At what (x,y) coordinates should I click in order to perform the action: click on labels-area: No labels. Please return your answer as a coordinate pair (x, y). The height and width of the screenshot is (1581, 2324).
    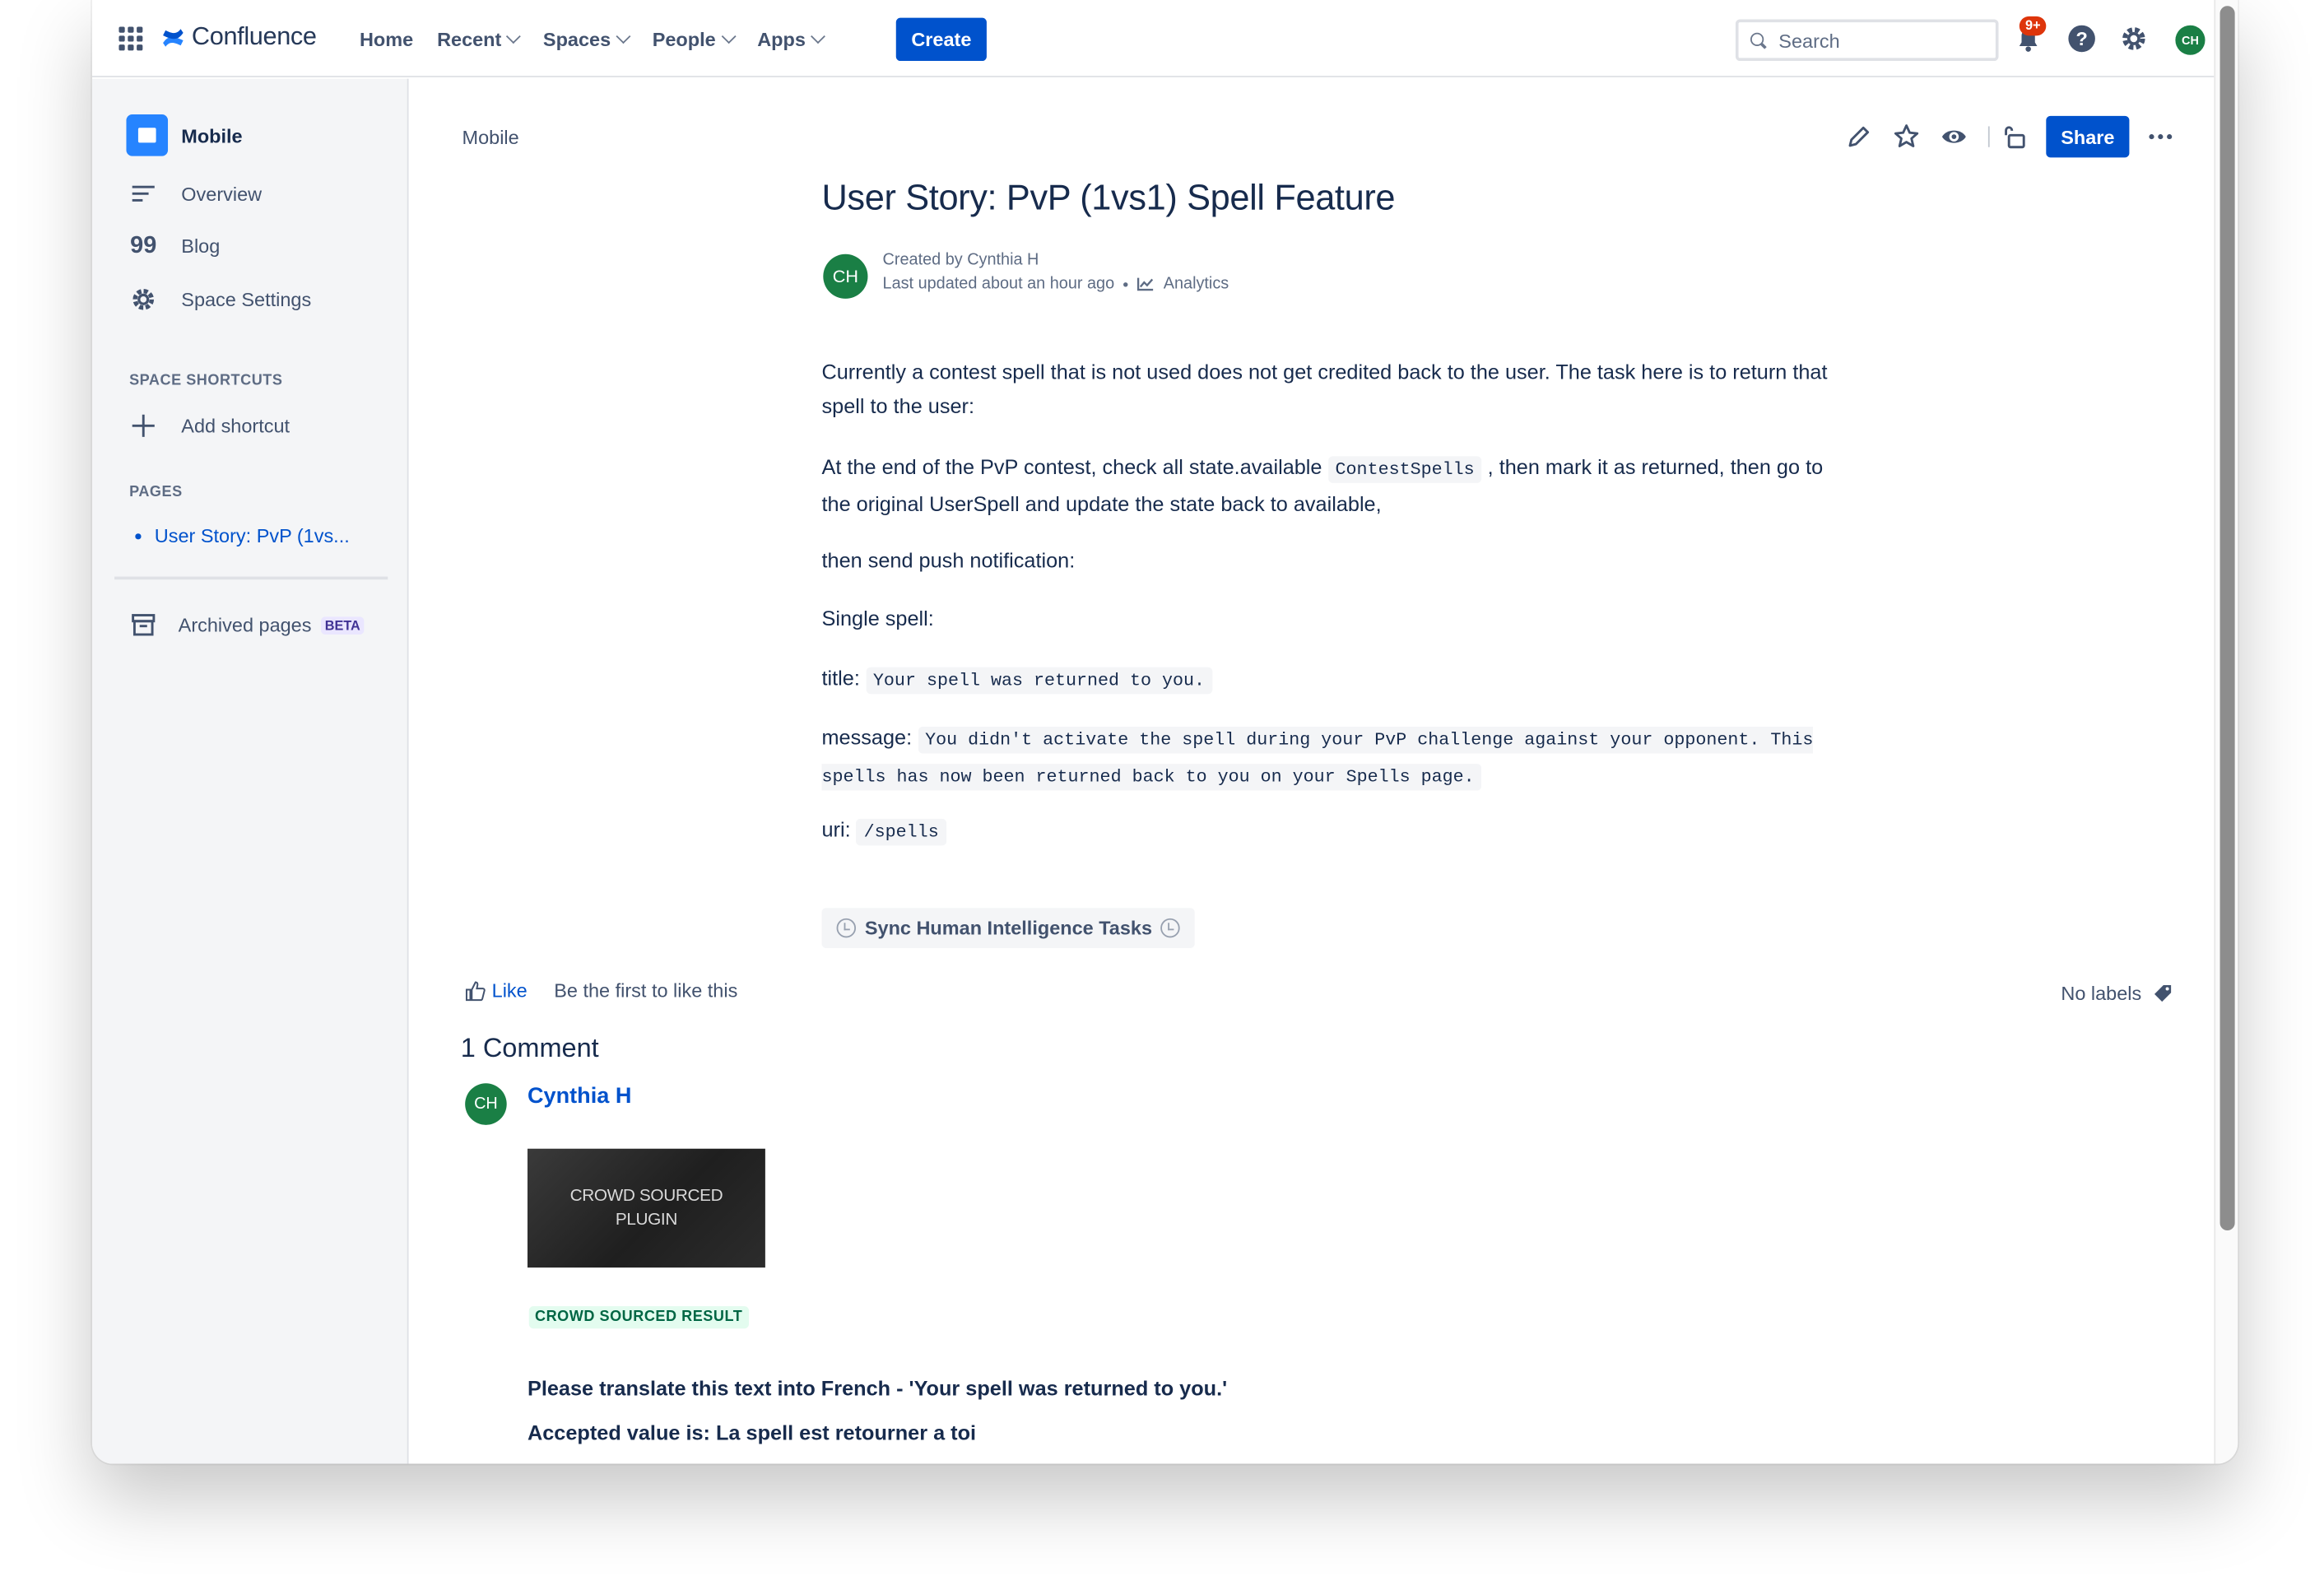
    Looking at the image, I should click on (2117, 994).